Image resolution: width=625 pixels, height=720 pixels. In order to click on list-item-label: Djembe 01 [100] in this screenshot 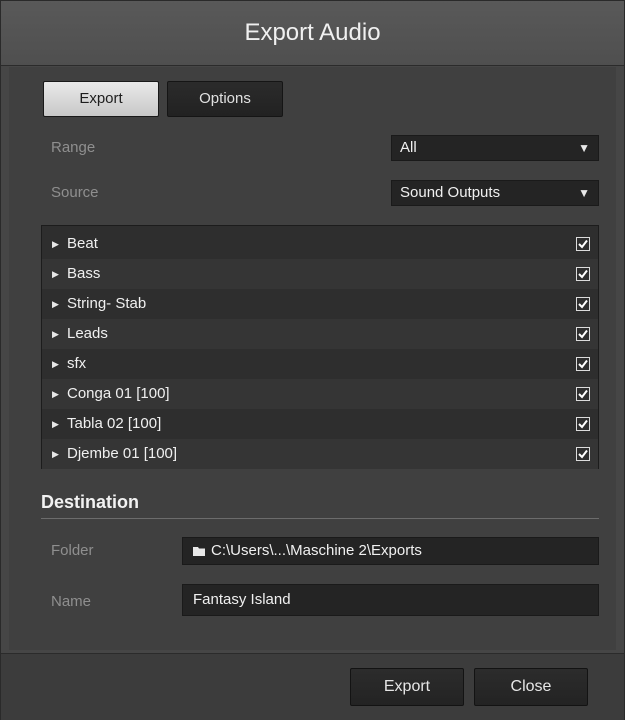, I will do `click(122, 453)`.